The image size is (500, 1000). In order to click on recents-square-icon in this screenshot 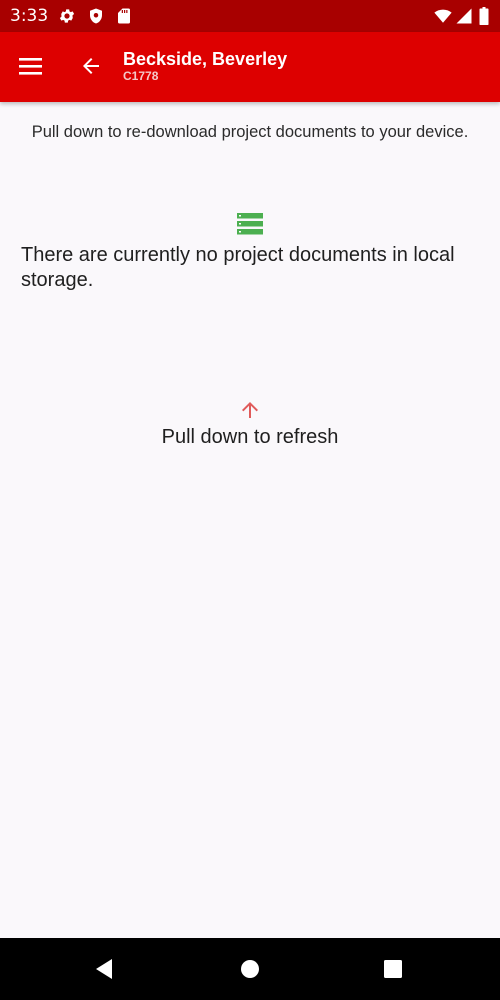, I will do `click(393, 969)`.